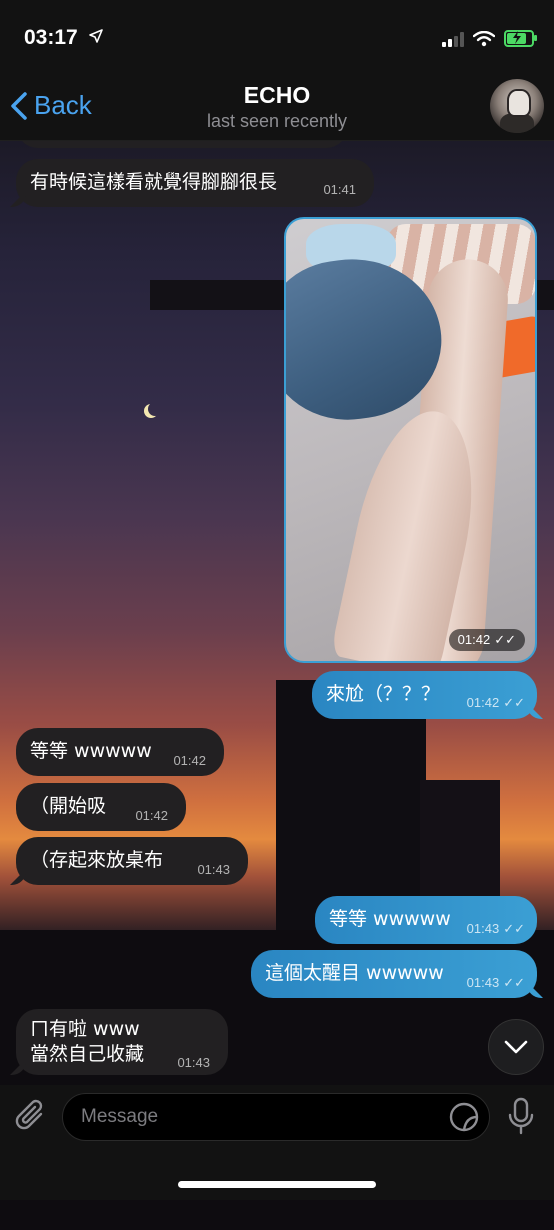 Image resolution: width=554 pixels, height=1230 pixels. I want to click on message-outgoing: 來尬（？？？ 01:42 ✓✓, so click(424, 695).